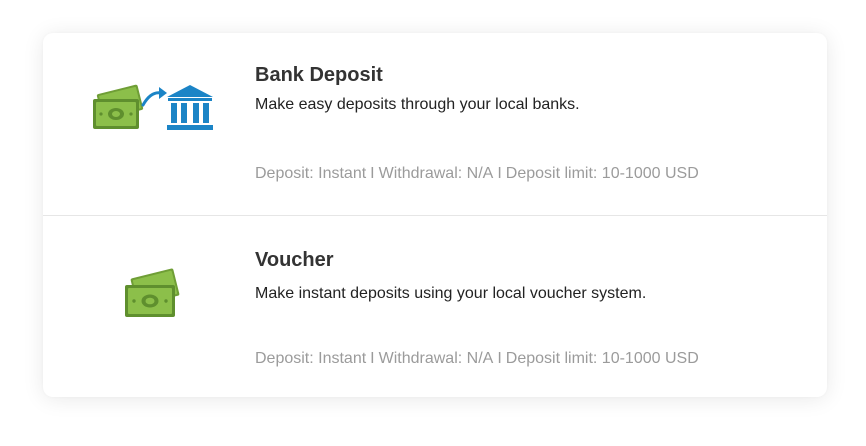 Image resolution: width=866 pixels, height=446 pixels. I want to click on arrow-icon, so click(154, 97).